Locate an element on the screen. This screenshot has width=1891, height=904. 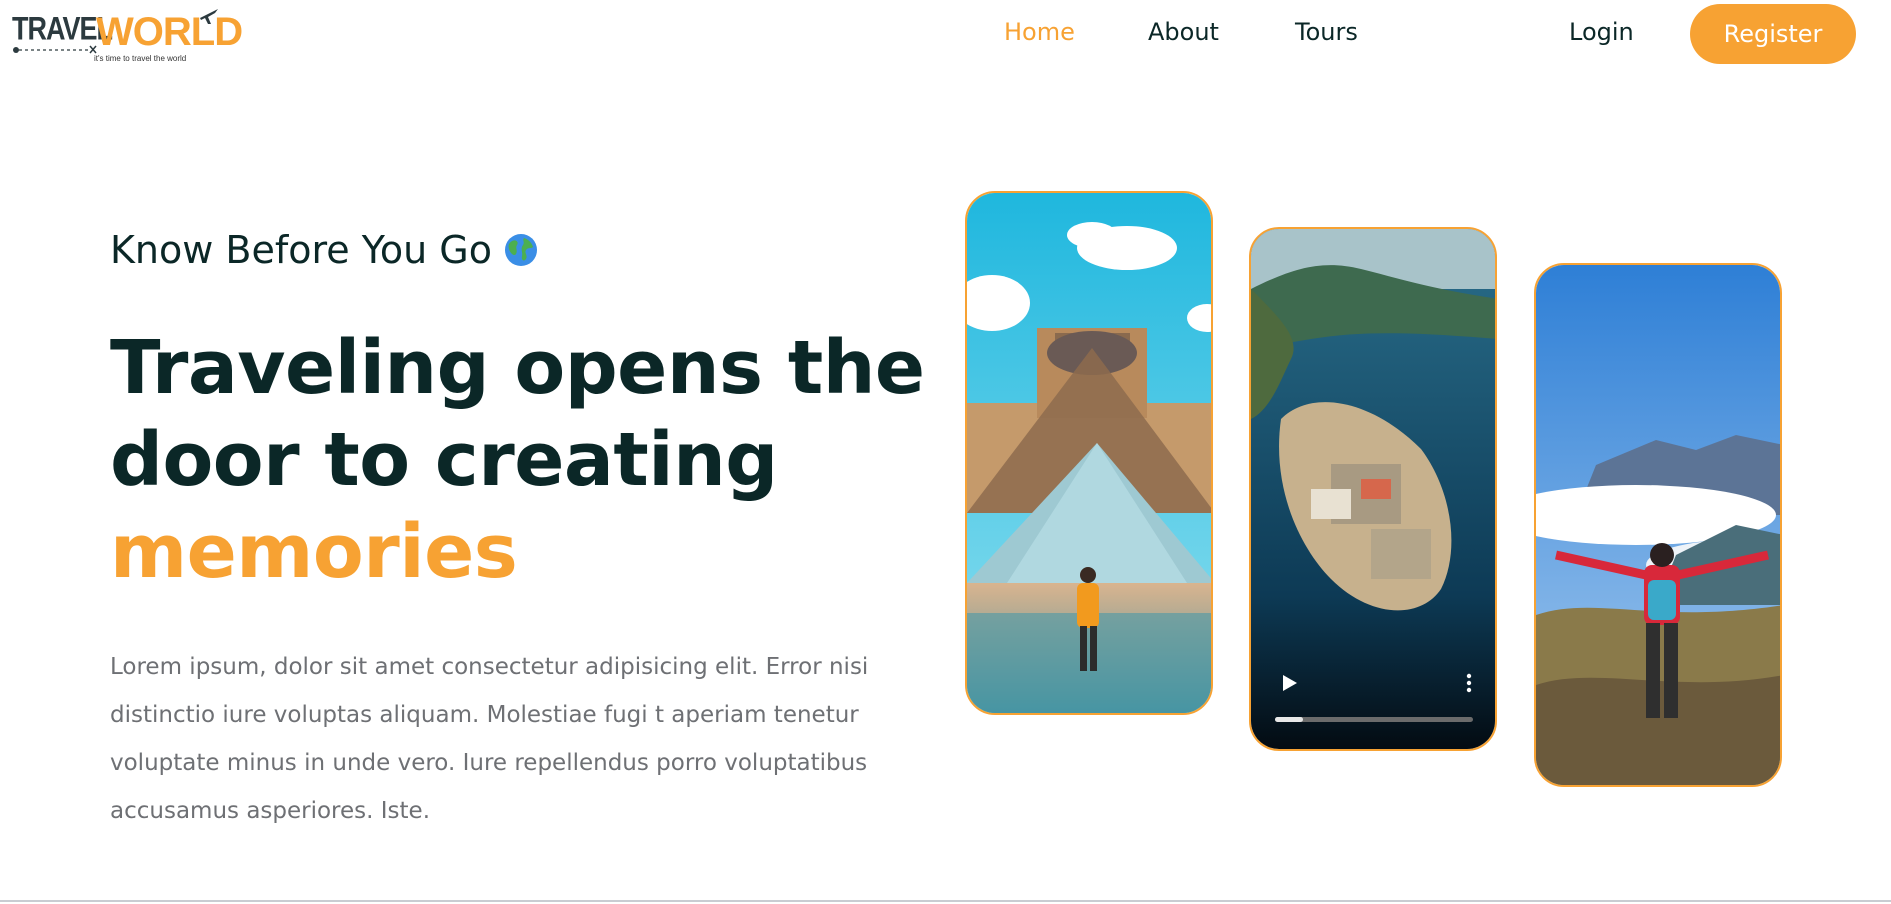
headline-line-1: Traveling opens the is located at coordinates (517, 368).